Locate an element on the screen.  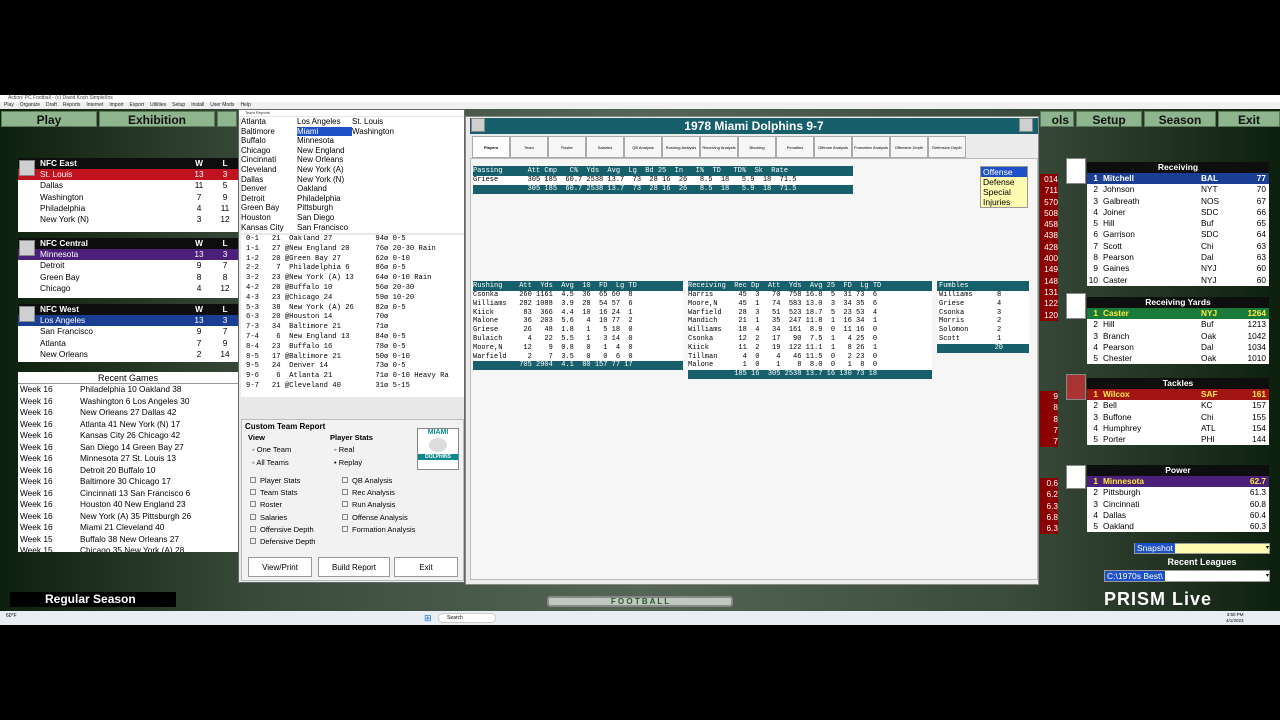
team-option: Minnesota is located at coordinates (324, 141).